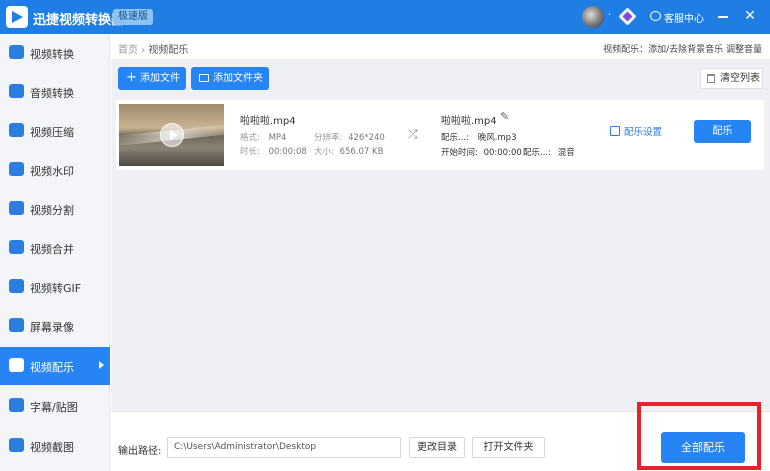 The width and height of the screenshot is (770, 471). I want to click on clear-list-label: 清空列表, so click(740, 78).